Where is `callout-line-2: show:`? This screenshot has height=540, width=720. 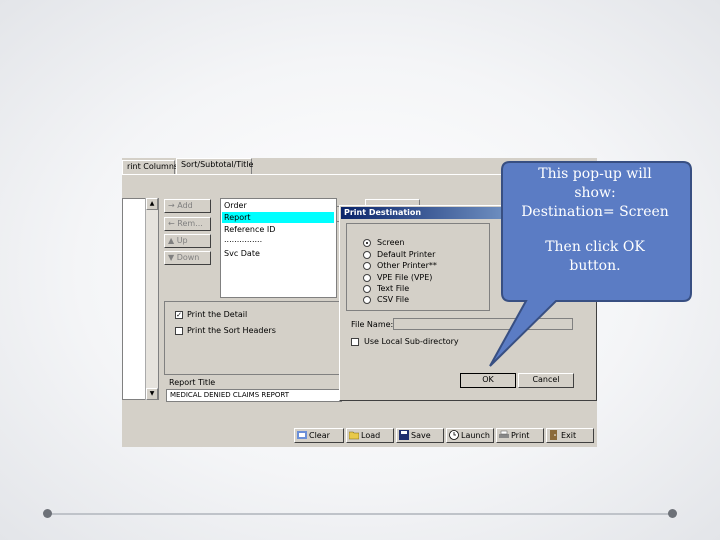 callout-line-2: show: is located at coordinates (595, 193).